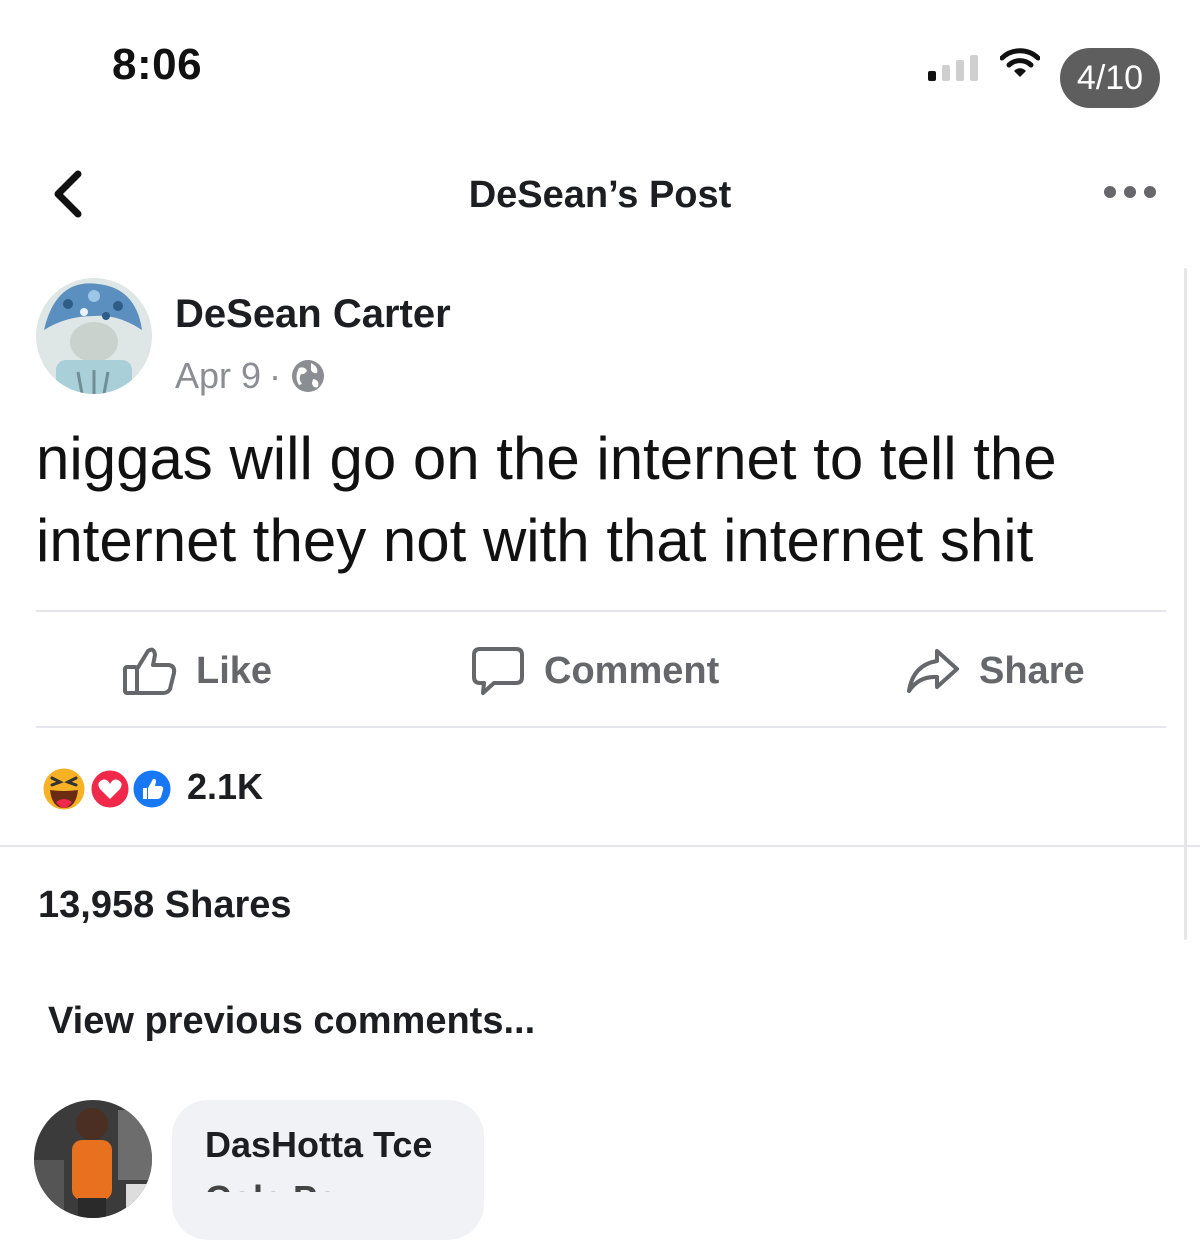 Image resolution: width=1200 pixels, height=1240 pixels. I want to click on post-meta: Apr 9 ·, so click(251, 376).